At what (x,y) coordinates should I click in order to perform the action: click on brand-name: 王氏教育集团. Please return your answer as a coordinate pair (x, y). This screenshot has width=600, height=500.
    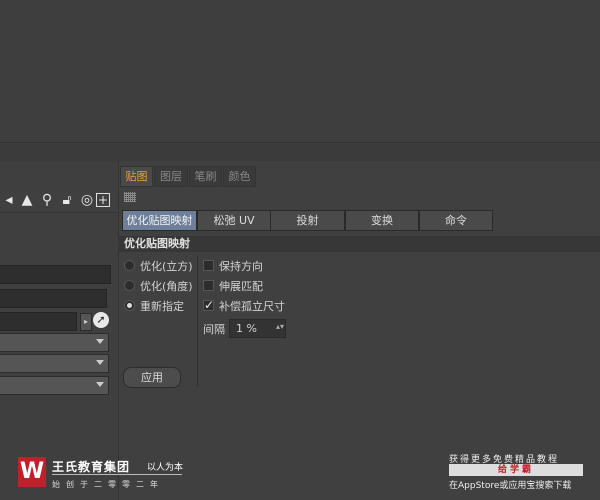
    Looking at the image, I should click on (91, 467).